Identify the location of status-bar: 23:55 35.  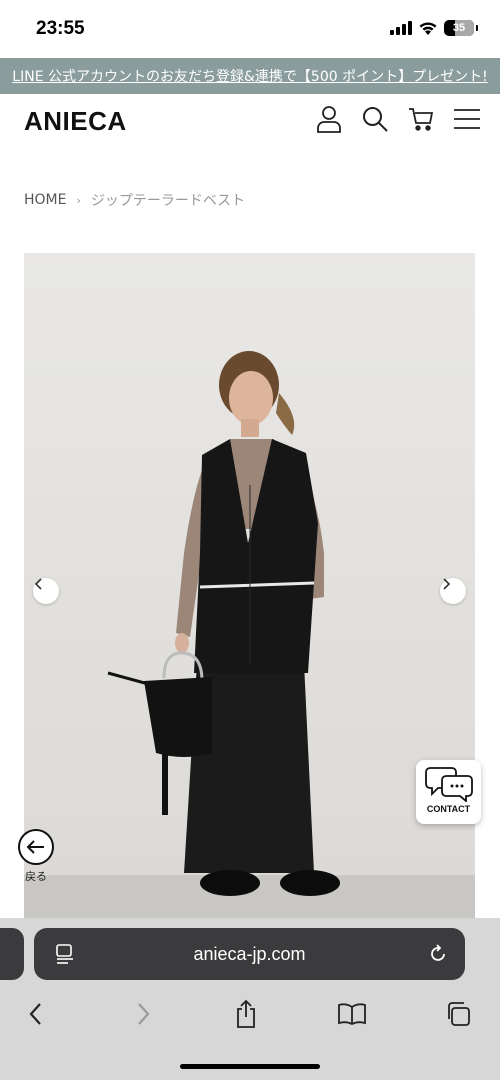
(250, 29).